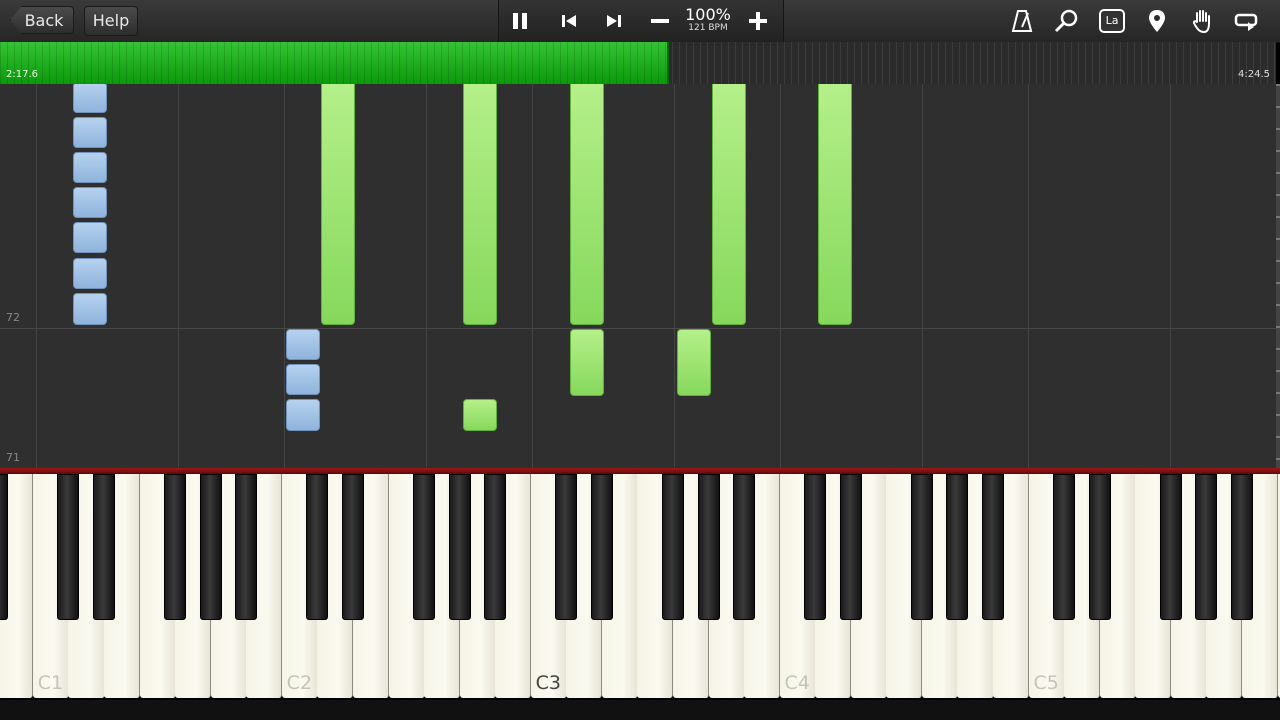 The image size is (1280, 720). I want to click on zoom-button, so click(1066, 21).